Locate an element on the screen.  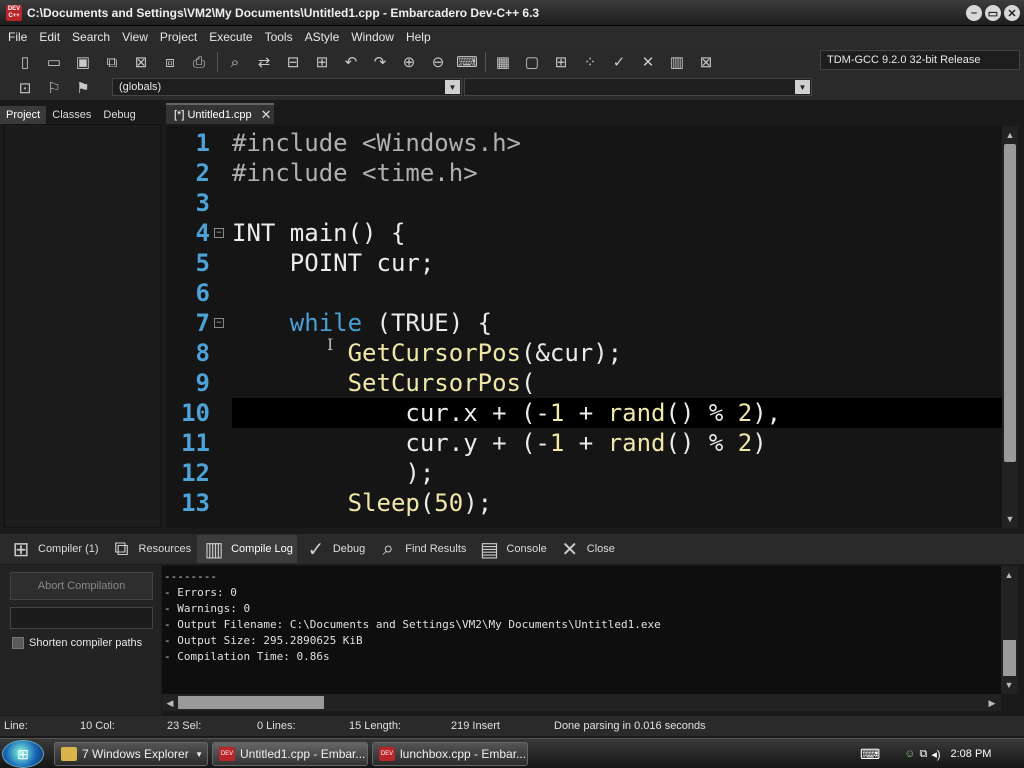
goto-bookmark-icon: ⚑ is located at coordinates (83, 88).